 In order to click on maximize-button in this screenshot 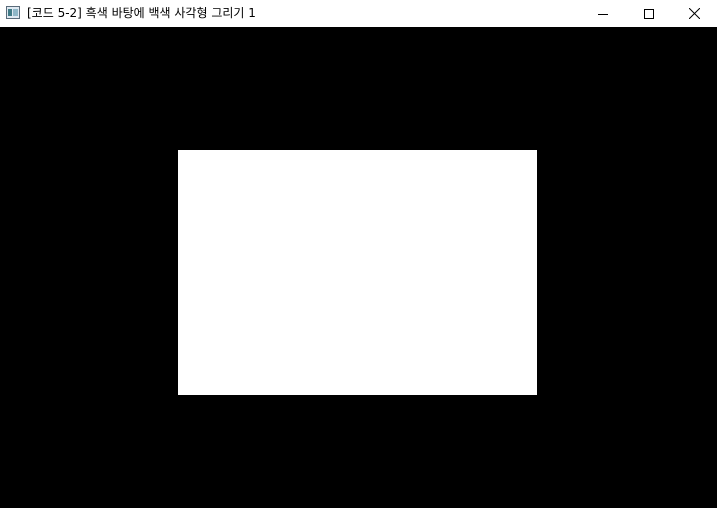, I will do `click(649, 13)`.